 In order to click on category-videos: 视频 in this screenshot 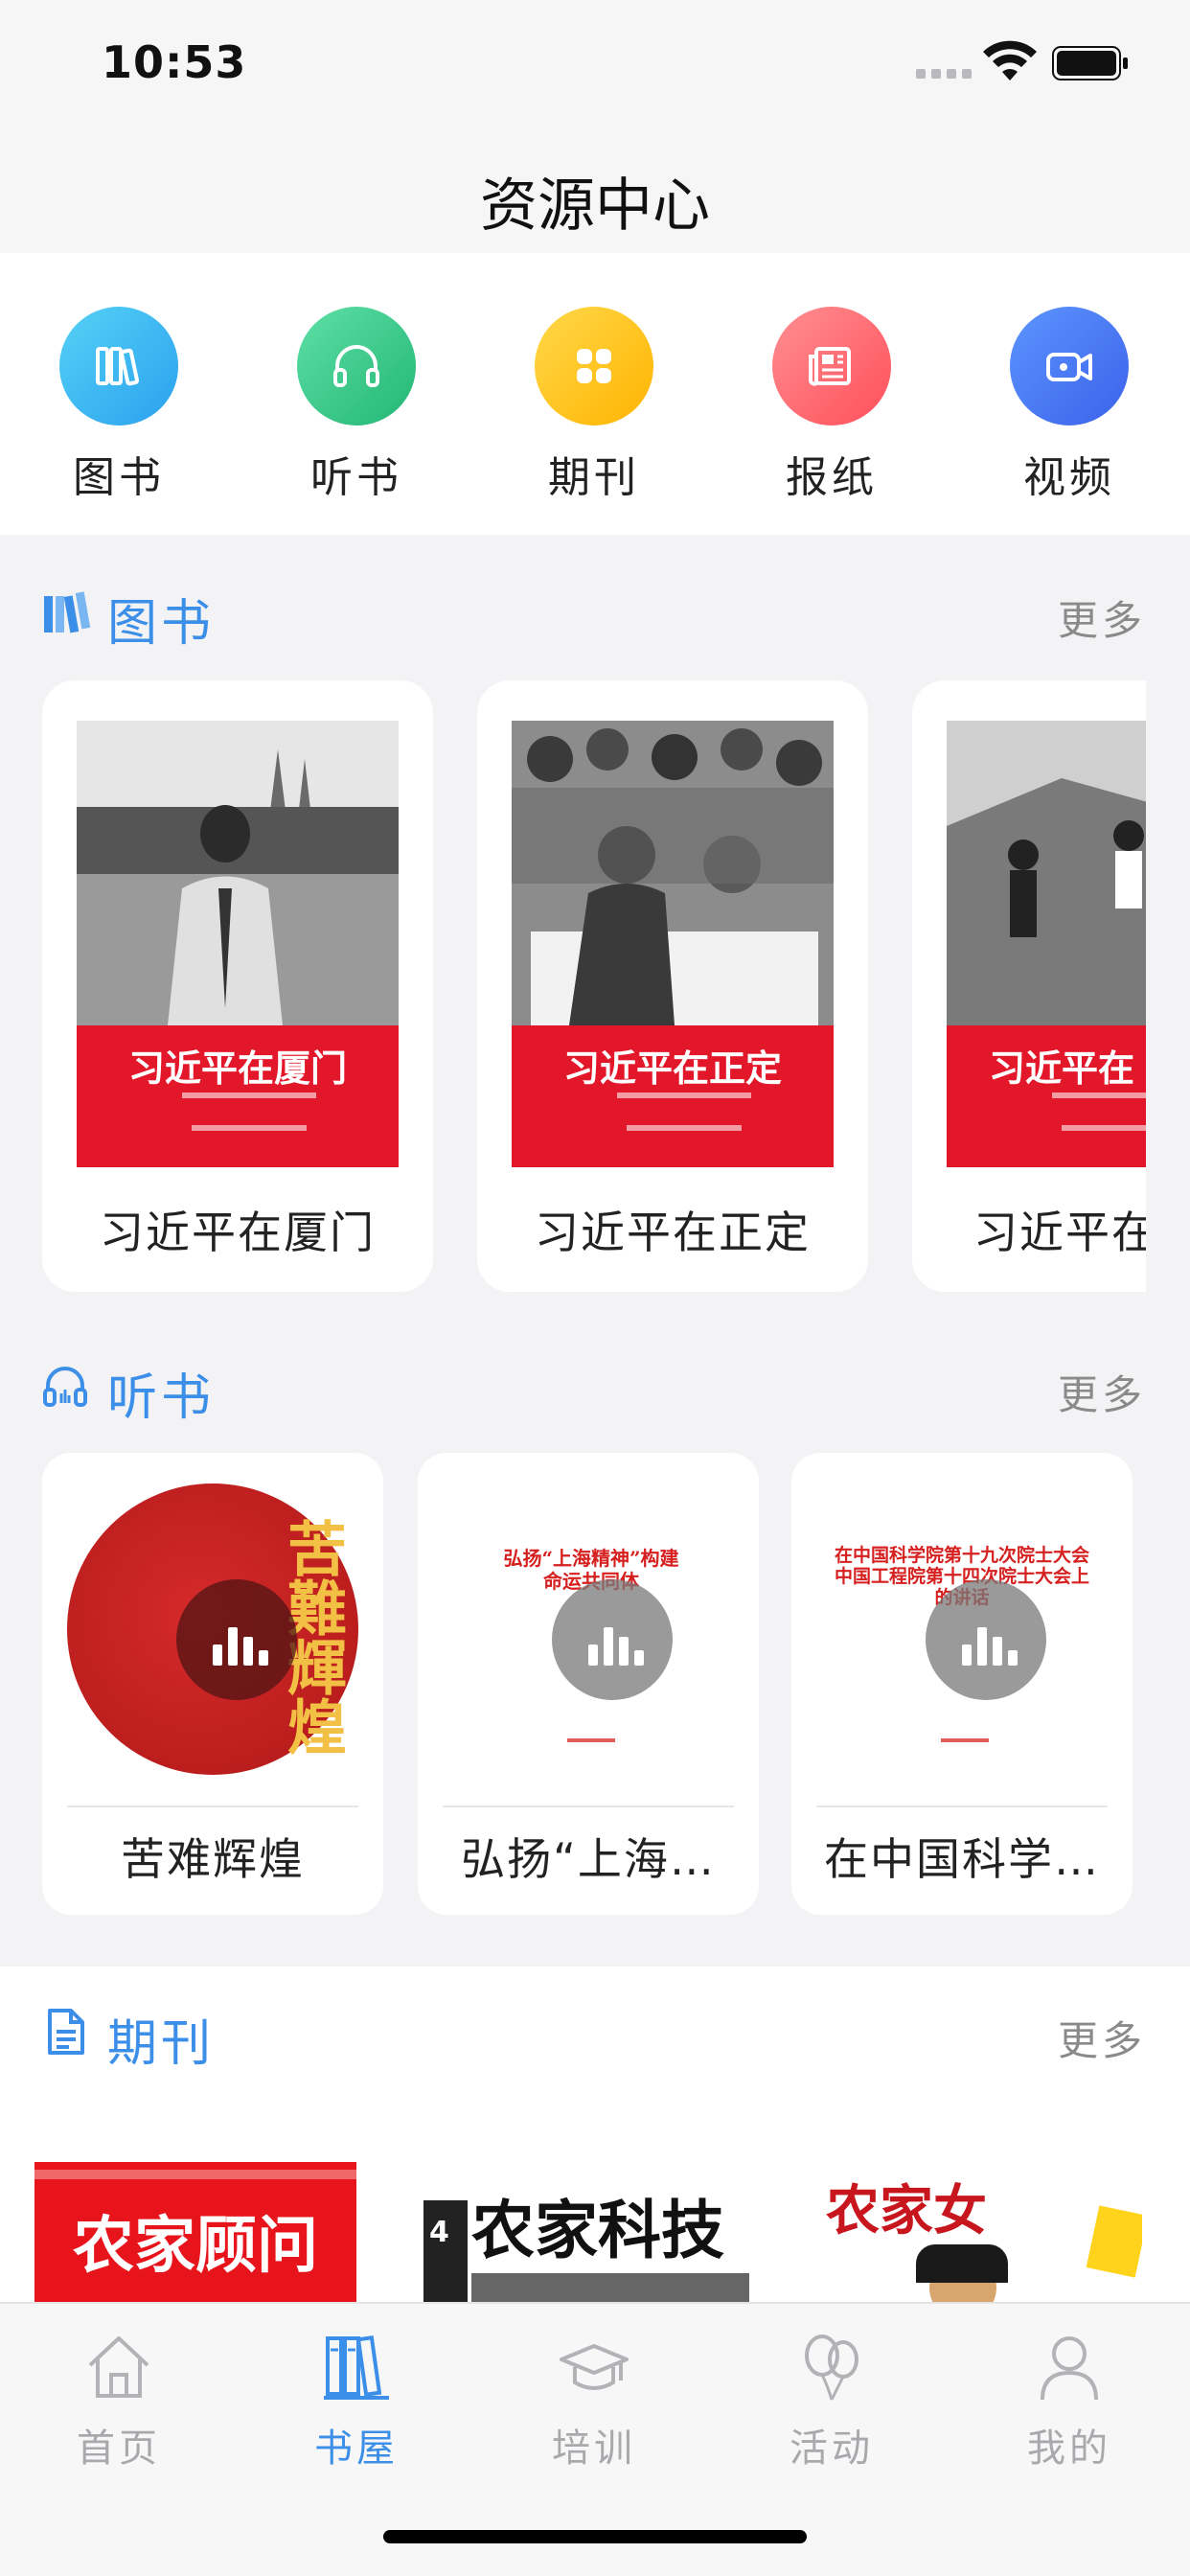, I will do `click(1069, 407)`.